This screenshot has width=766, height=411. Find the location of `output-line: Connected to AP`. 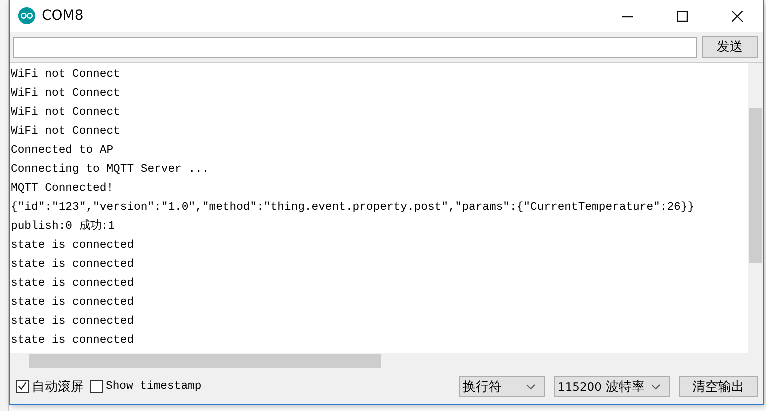

output-line: Connected to AP is located at coordinates (62, 151).